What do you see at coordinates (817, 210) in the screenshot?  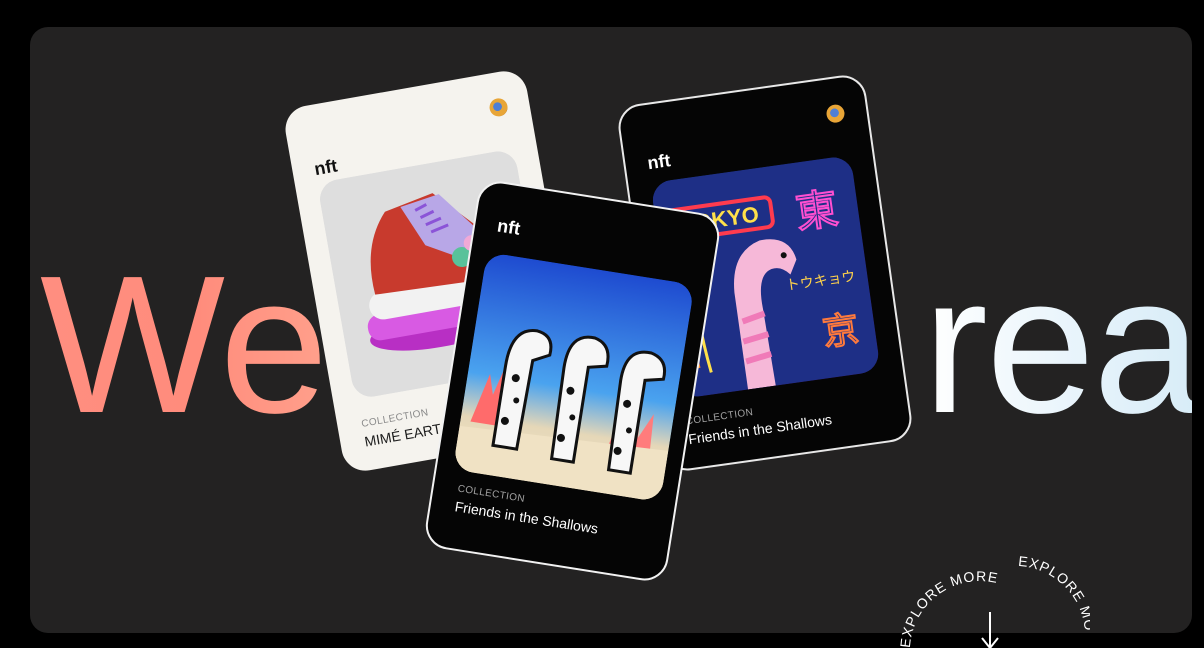 I see `kanji-top: 東` at bounding box center [817, 210].